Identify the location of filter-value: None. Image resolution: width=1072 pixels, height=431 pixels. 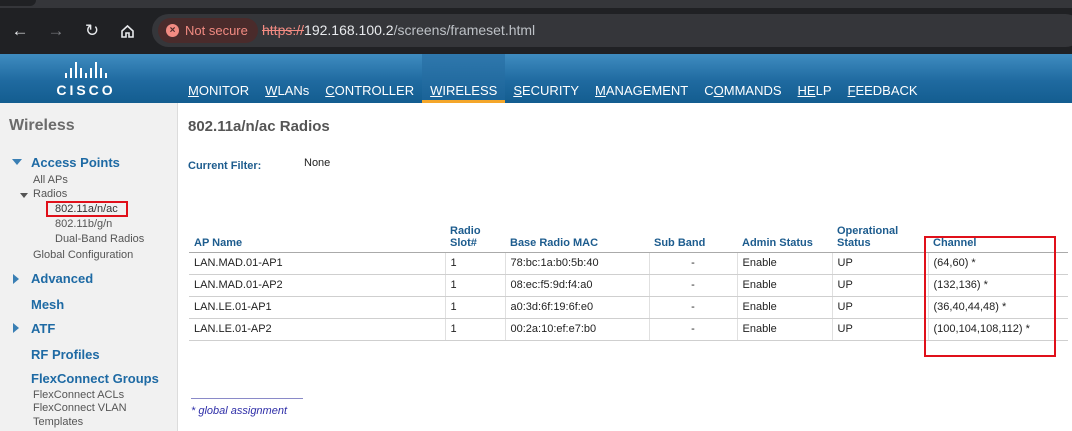
(317, 163).